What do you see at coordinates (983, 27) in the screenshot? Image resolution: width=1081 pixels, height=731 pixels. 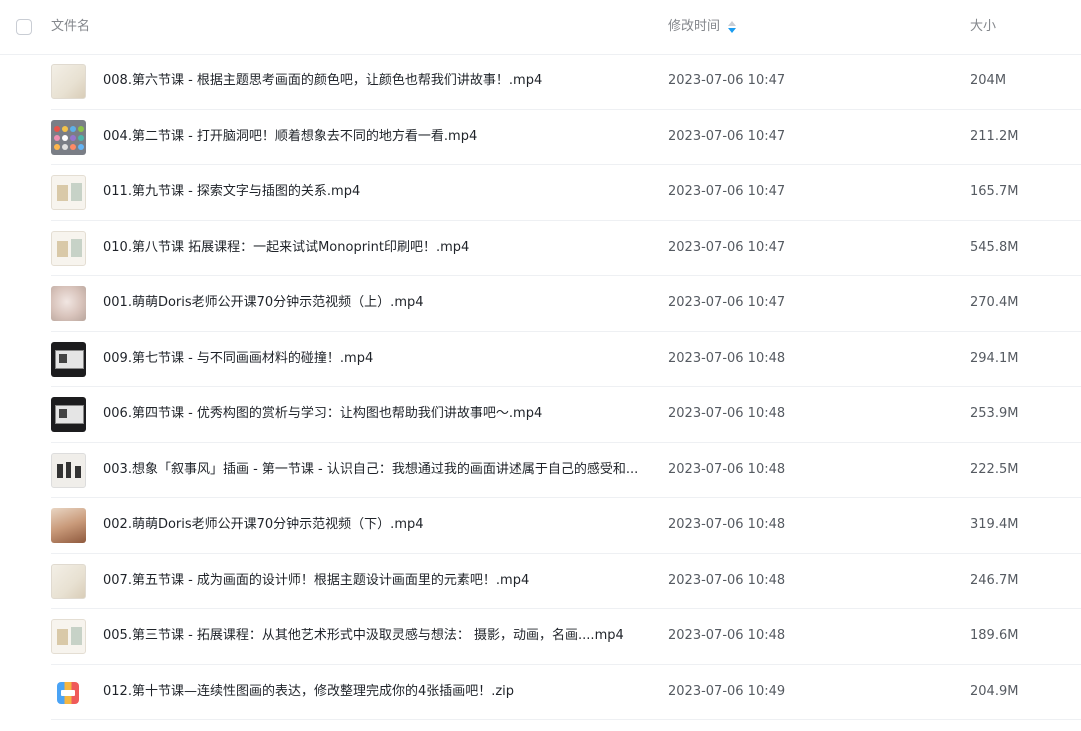 I see `column-header-size: 大小` at bounding box center [983, 27].